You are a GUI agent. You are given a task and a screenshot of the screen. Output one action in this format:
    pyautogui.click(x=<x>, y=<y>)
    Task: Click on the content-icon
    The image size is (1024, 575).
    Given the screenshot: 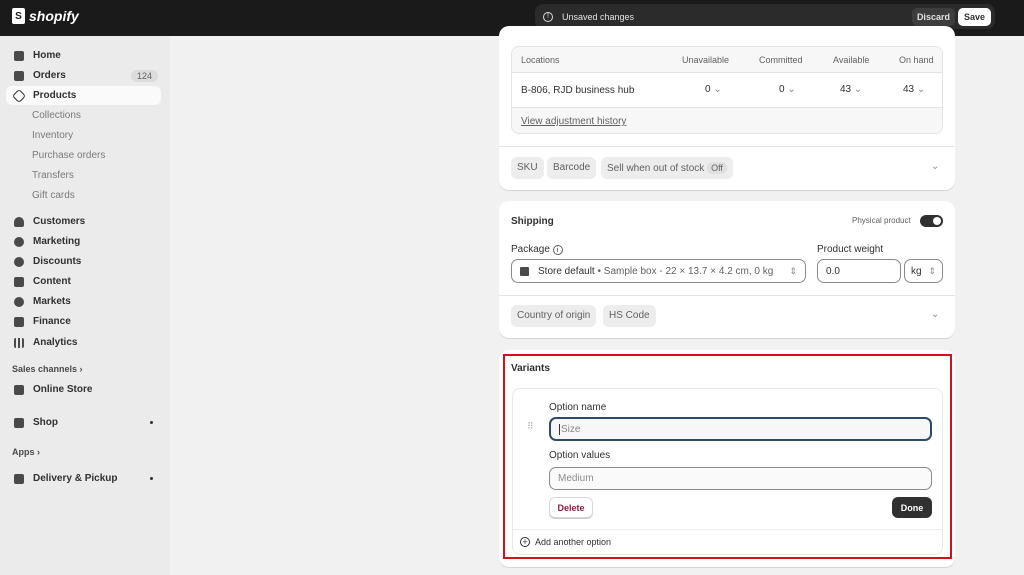 What is the action you would take?
    pyautogui.click(x=19, y=281)
    